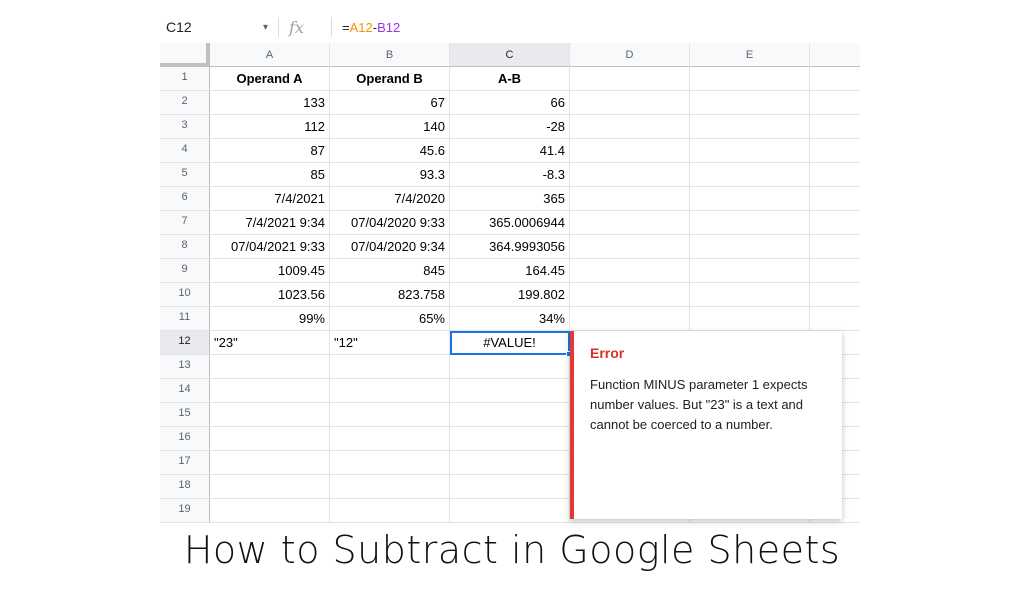  I want to click on cell-d8, so click(630, 247).